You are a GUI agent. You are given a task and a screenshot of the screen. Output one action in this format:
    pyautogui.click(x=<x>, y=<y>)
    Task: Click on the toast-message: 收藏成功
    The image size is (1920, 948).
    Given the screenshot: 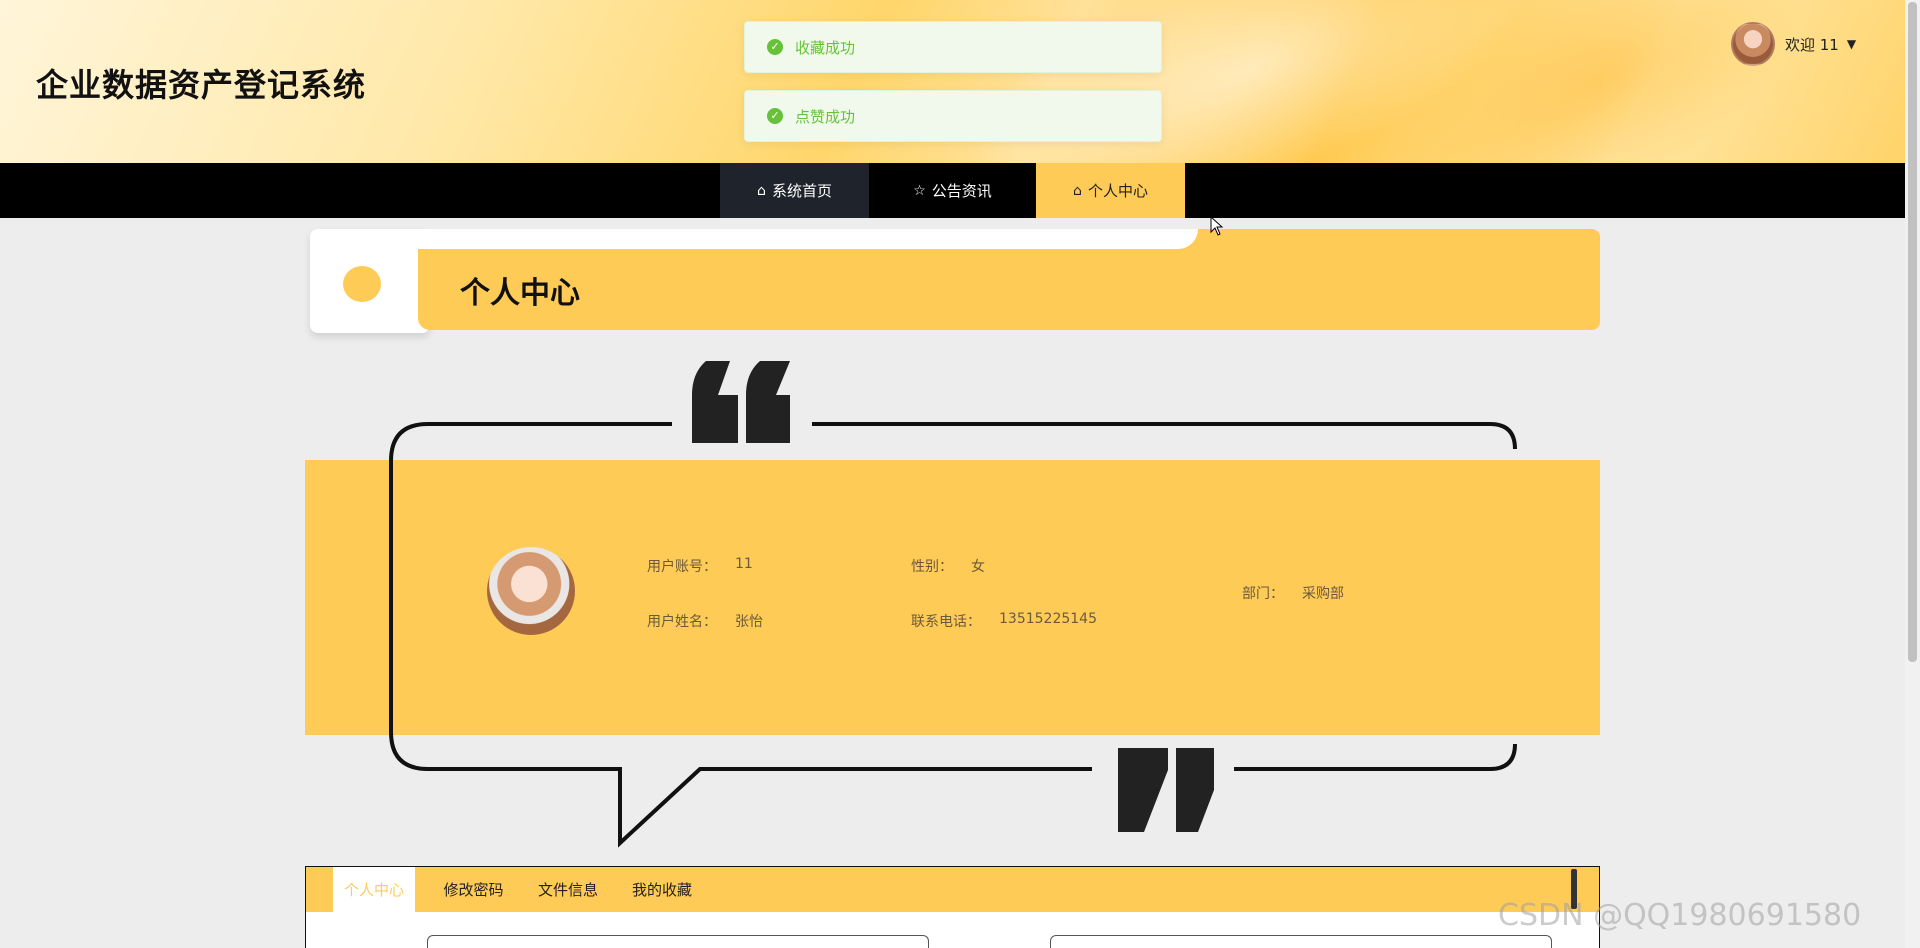 What is the action you would take?
    pyautogui.click(x=825, y=47)
    